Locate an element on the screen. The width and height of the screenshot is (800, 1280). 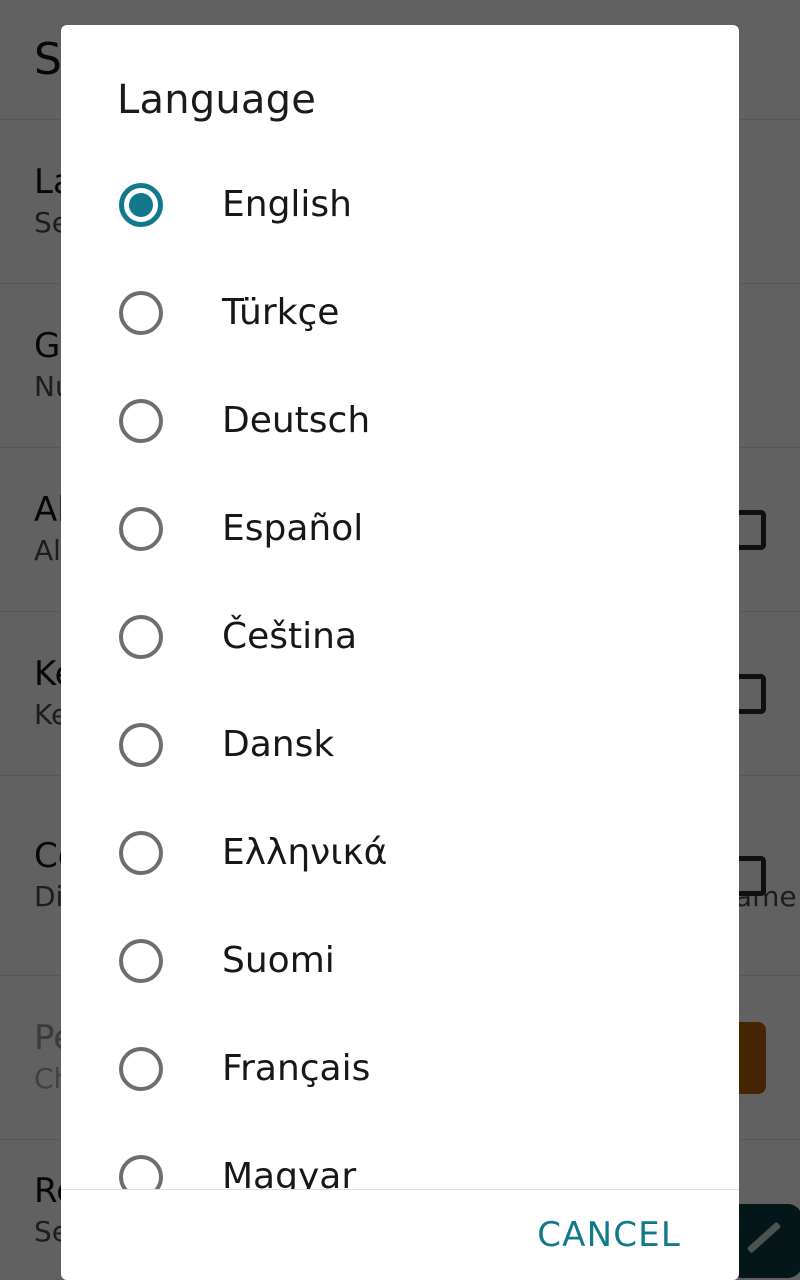
language-option-label: Ελληνικά is located at coordinates (305, 852).